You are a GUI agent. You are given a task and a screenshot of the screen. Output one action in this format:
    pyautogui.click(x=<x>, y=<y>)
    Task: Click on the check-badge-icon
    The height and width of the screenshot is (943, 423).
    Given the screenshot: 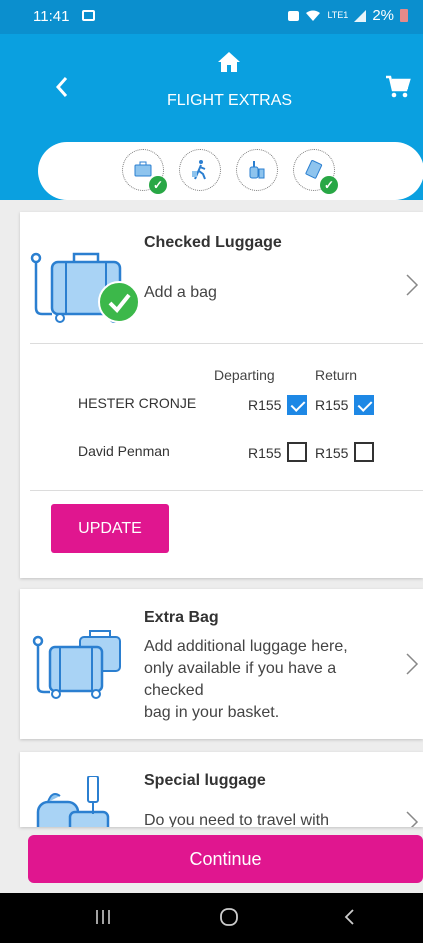 What is the action you would take?
    pyautogui.click(x=119, y=302)
    